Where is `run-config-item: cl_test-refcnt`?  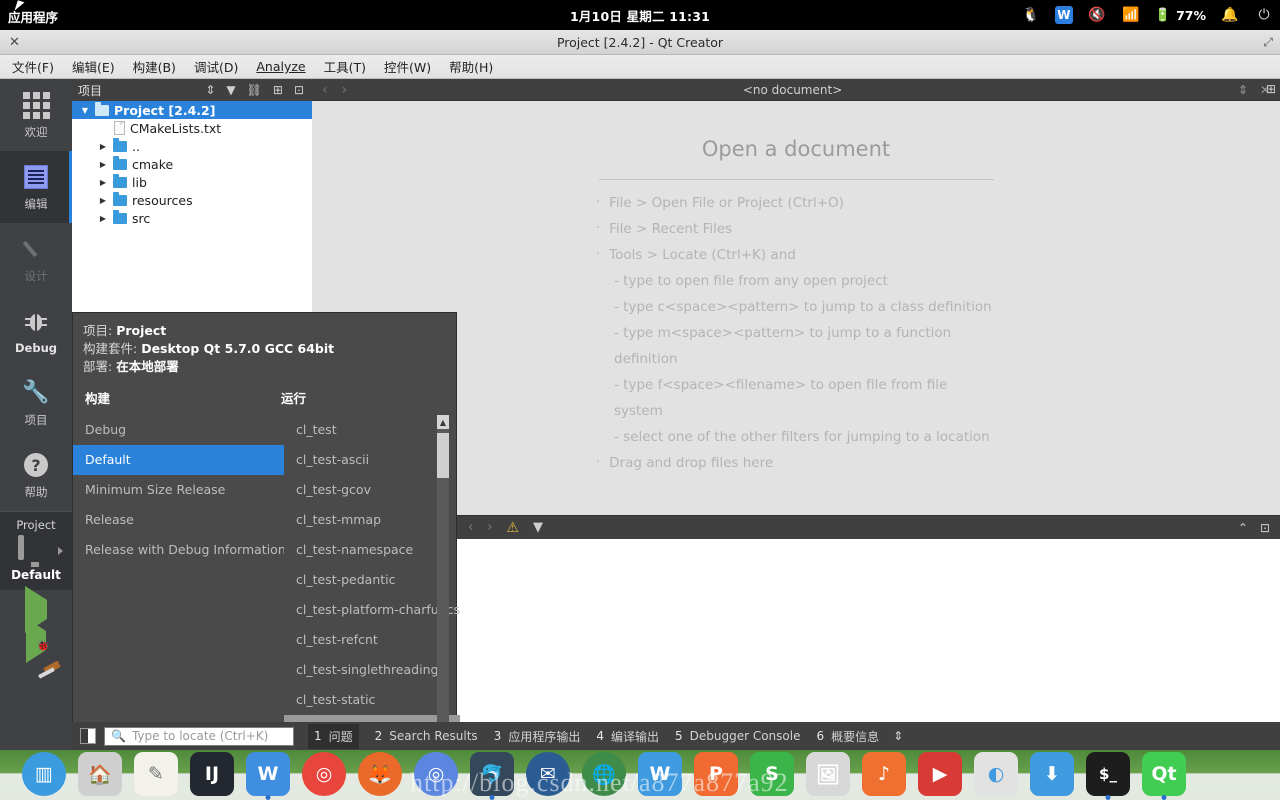
run-config-item: cl_test-refcnt is located at coordinates (372, 640).